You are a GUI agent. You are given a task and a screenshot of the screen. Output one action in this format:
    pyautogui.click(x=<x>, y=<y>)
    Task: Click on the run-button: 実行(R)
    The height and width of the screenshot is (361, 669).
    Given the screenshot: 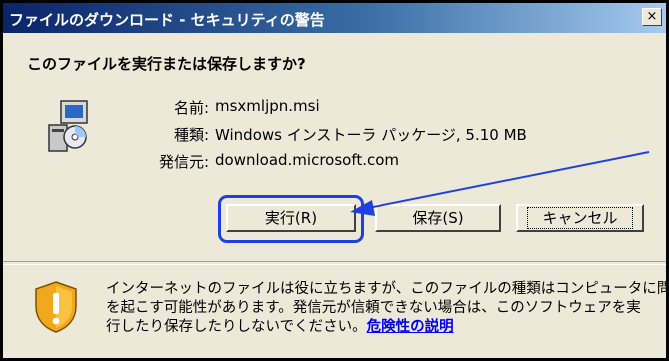 What is the action you would take?
    pyautogui.click(x=291, y=218)
    